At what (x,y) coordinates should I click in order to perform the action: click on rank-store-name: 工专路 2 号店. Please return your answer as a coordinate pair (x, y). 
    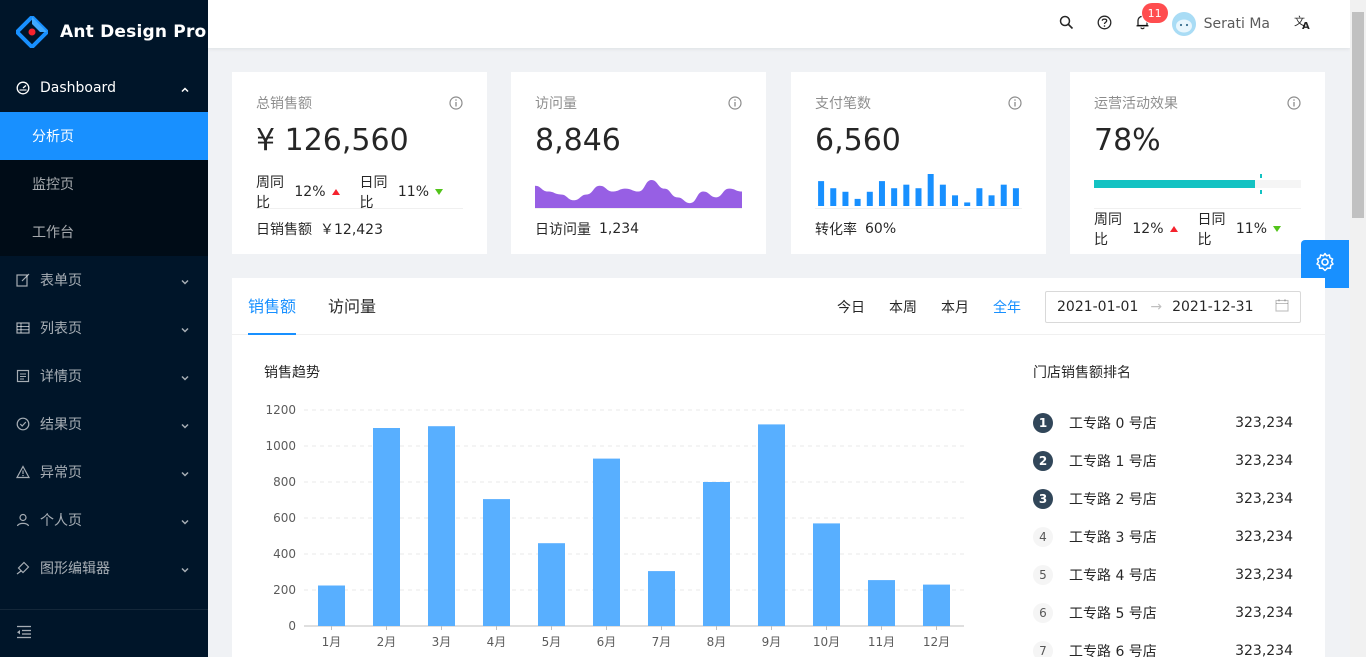
    Looking at the image, I should click on (1113, 500).